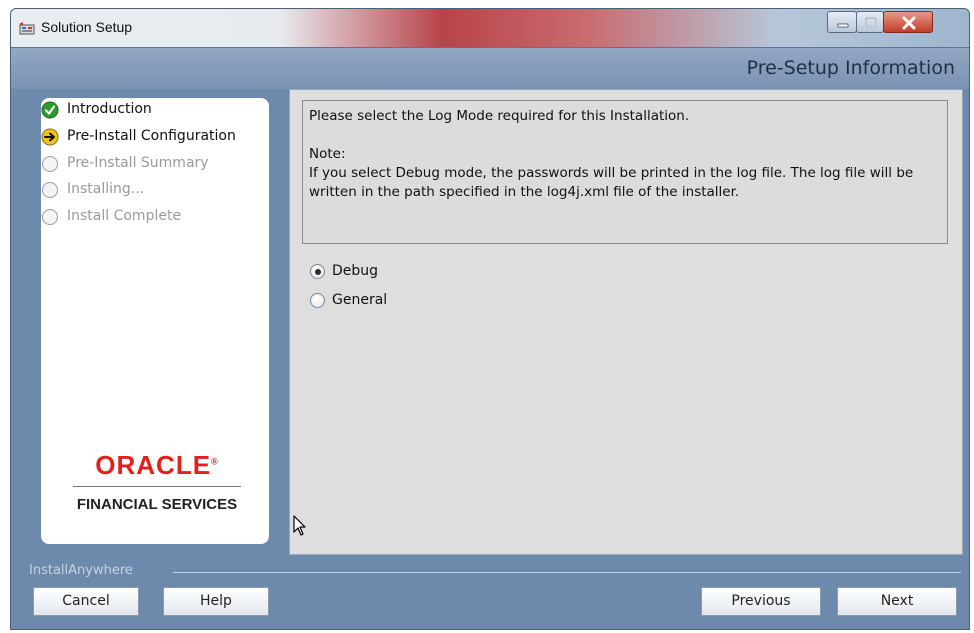 Image resolution: width=974 pixels, height=633 pixels. What do you see at coordinates (81, 570) in the screenshot?
I see `installanywhere-label: InstallAnywhere` at bounding box center [81, 570].